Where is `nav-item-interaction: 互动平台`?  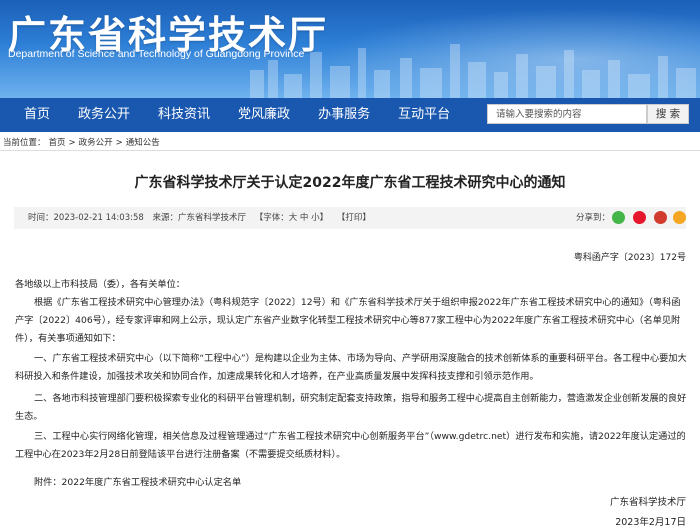
nav-item-interaction: 互动平台 is located at coordinates (424, 115).